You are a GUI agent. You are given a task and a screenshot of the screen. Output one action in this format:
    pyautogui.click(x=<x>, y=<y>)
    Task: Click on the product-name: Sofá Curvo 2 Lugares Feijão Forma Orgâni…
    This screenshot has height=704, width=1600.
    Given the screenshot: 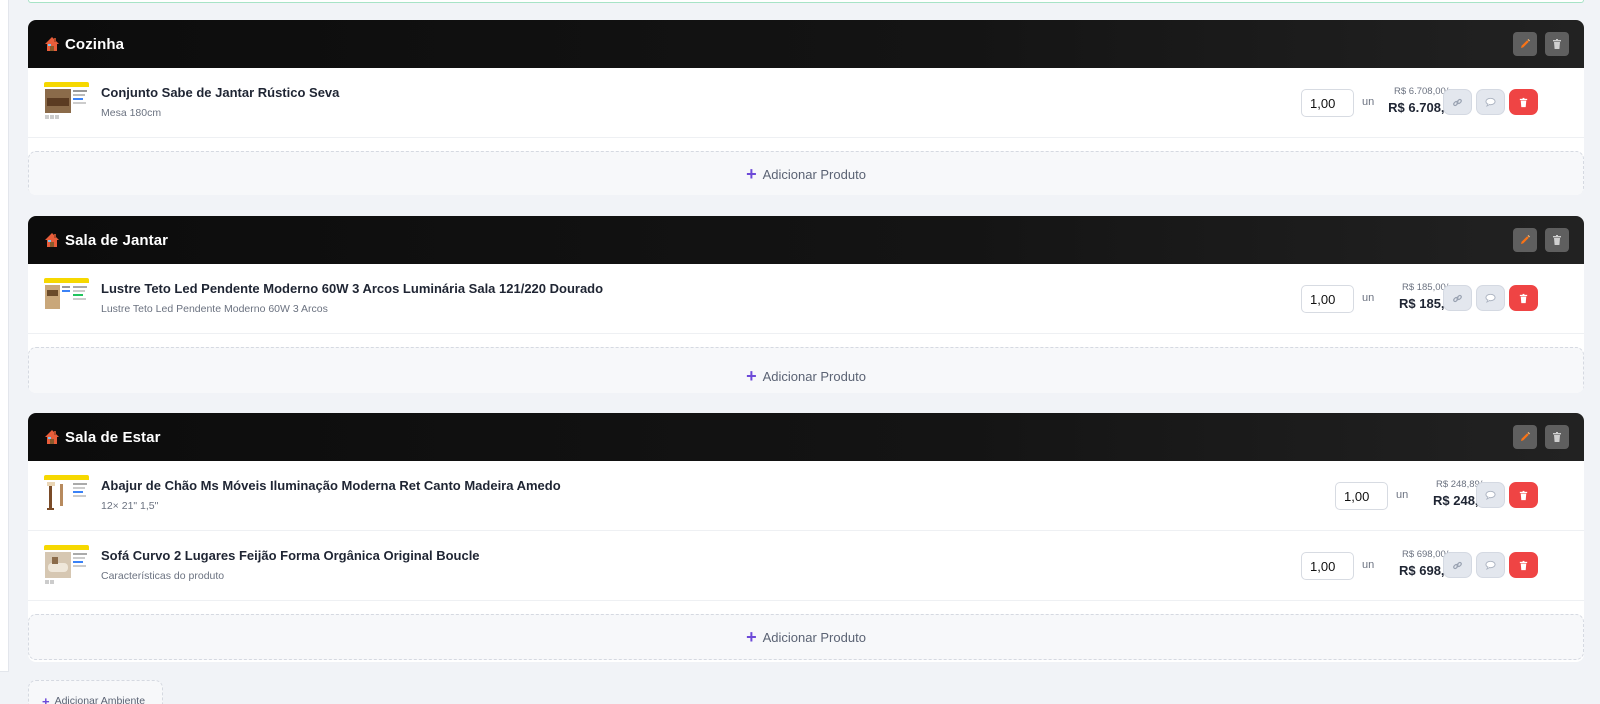 What is the action you would take?
    pyautogui.click(x=290, y=555)
    